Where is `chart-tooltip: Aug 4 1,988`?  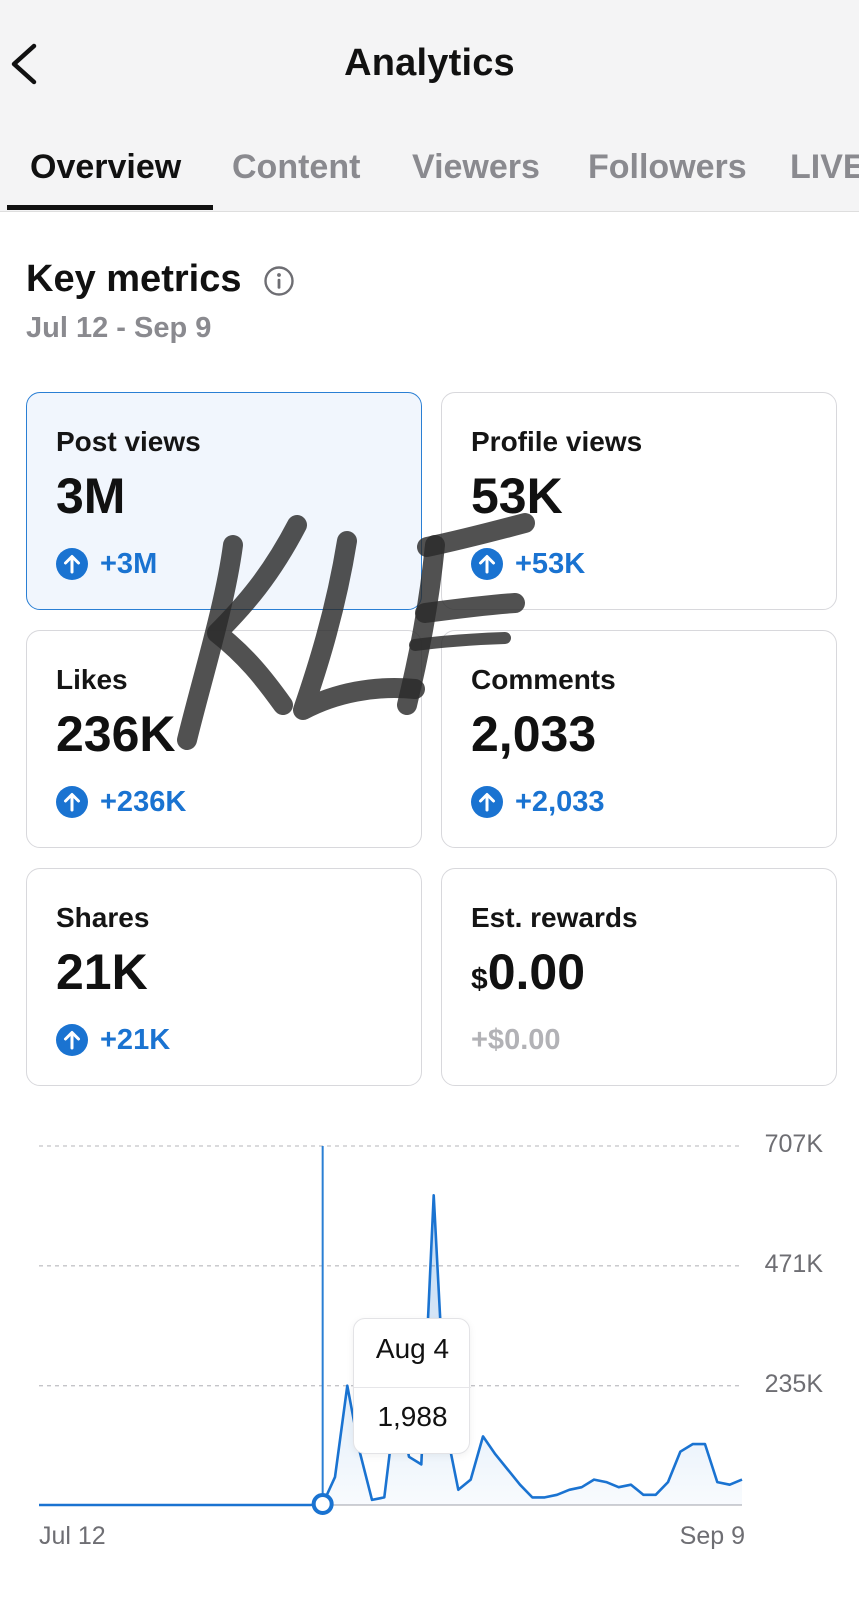 chart-tooltip: Aug 4 1,988 is located at coordinates (412, 1386).